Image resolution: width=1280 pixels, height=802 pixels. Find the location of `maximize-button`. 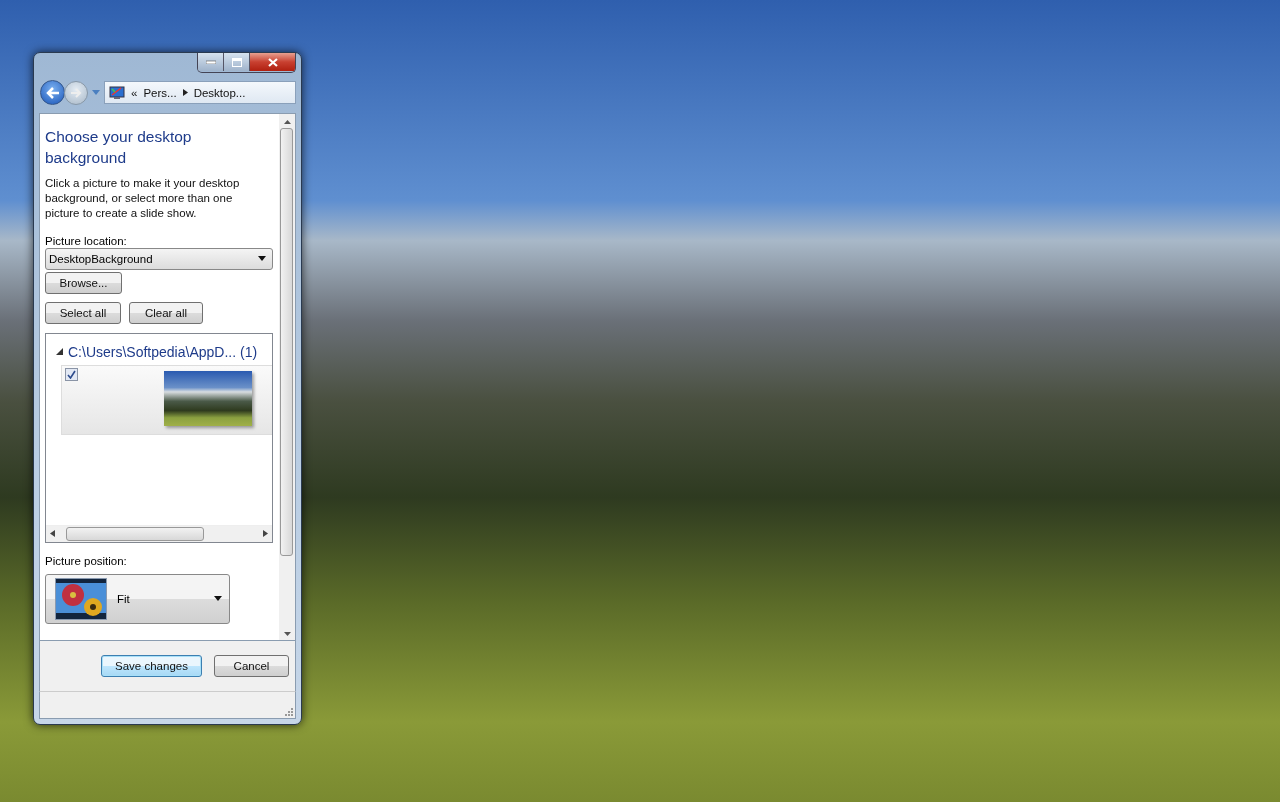

maximize-button is located at coordinates (237, 62).